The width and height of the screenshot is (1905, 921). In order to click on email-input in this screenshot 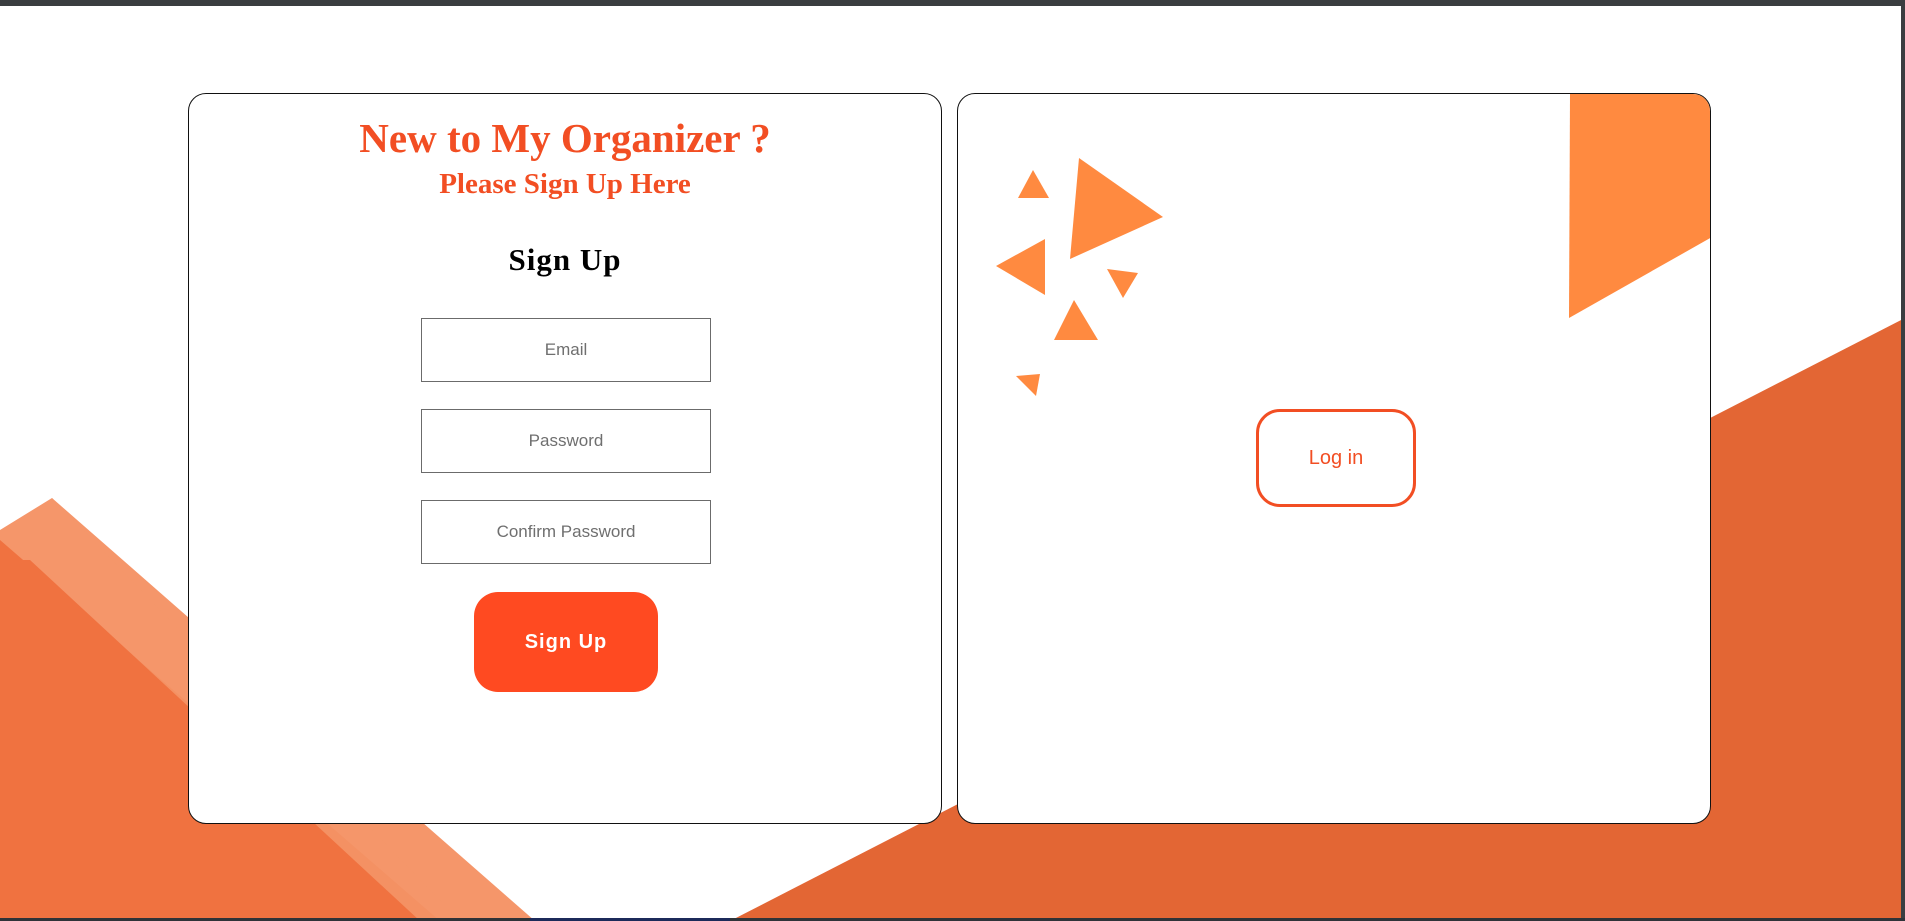, I will do `click(566, 350)`.